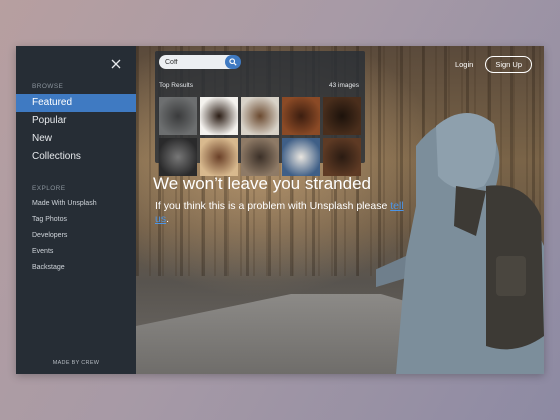  I want to click on results-count: 43 images, so click(344, 85).